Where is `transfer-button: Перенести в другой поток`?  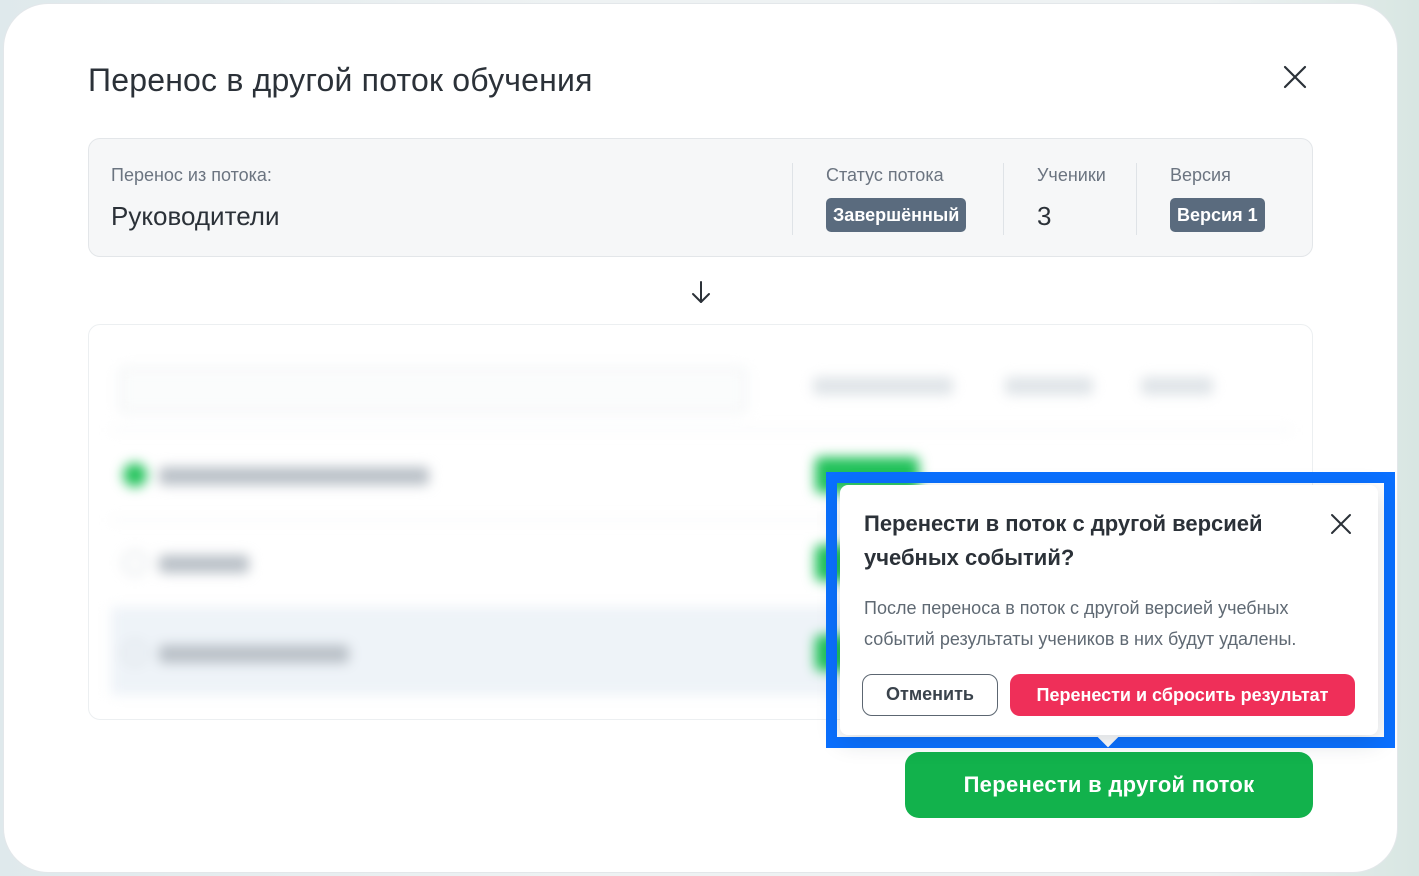
transfer-button: Перенести в другой поток is located at coordinates (1109, 785).